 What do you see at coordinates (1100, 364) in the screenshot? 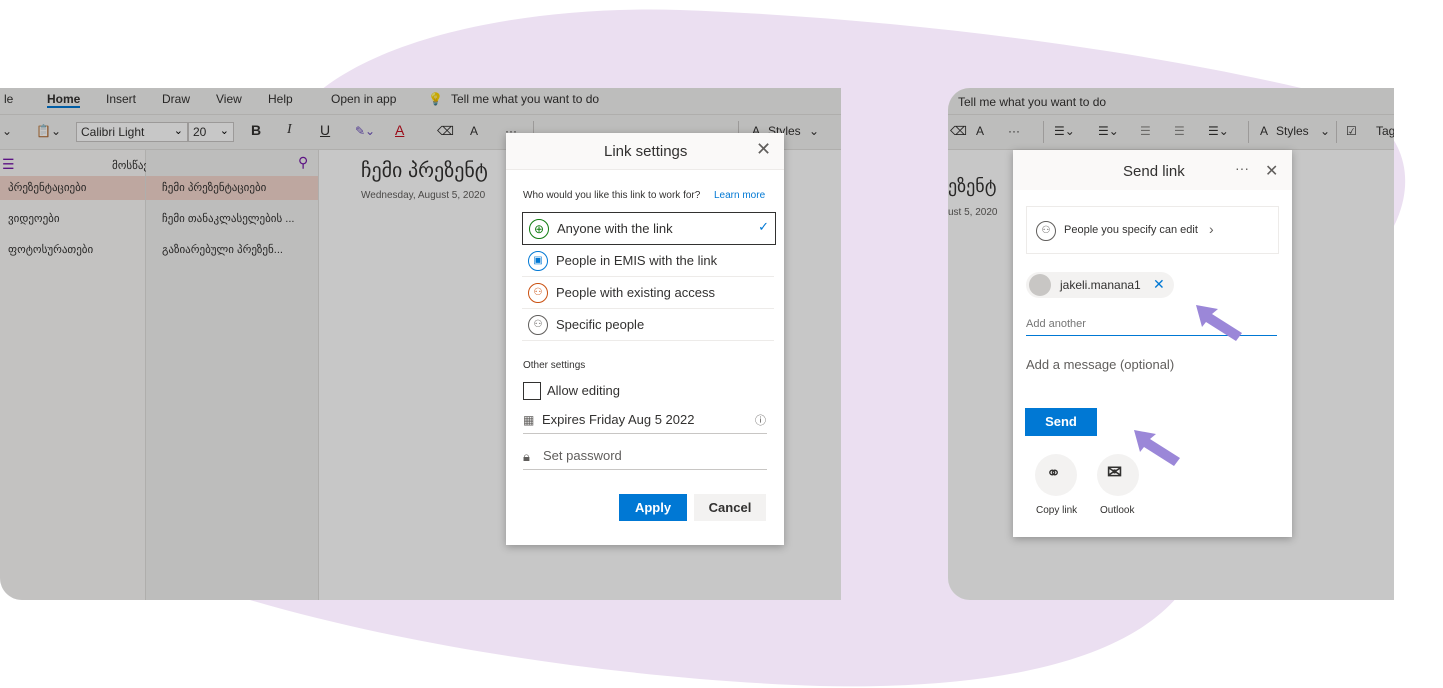
I see `message-input: Add a message (optional)` at bounding box center [1100, 364].